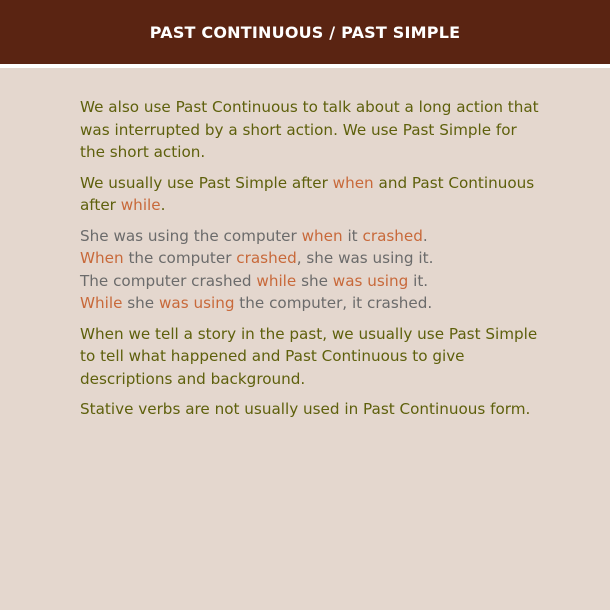  What do you see at coordinates (333, 303) in the screenshot?
I see `example-text: the computer, it crashed.` at bounding box center [333, 303].